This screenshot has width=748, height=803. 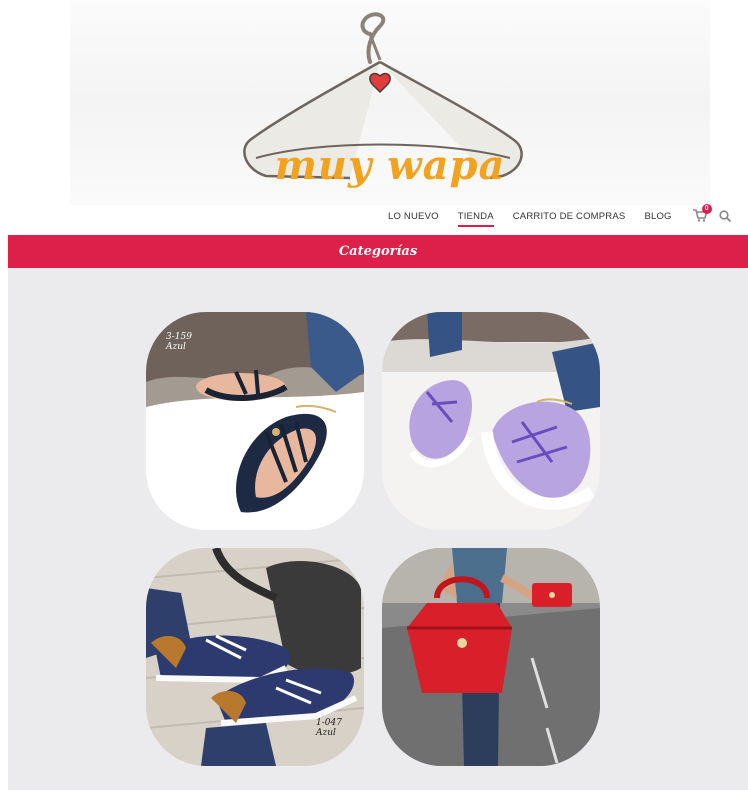 What do you see at coordinates (329, 723) in the screenshot?
I see `tile-caption-code: 1-047` at bounding box center [329, 723].